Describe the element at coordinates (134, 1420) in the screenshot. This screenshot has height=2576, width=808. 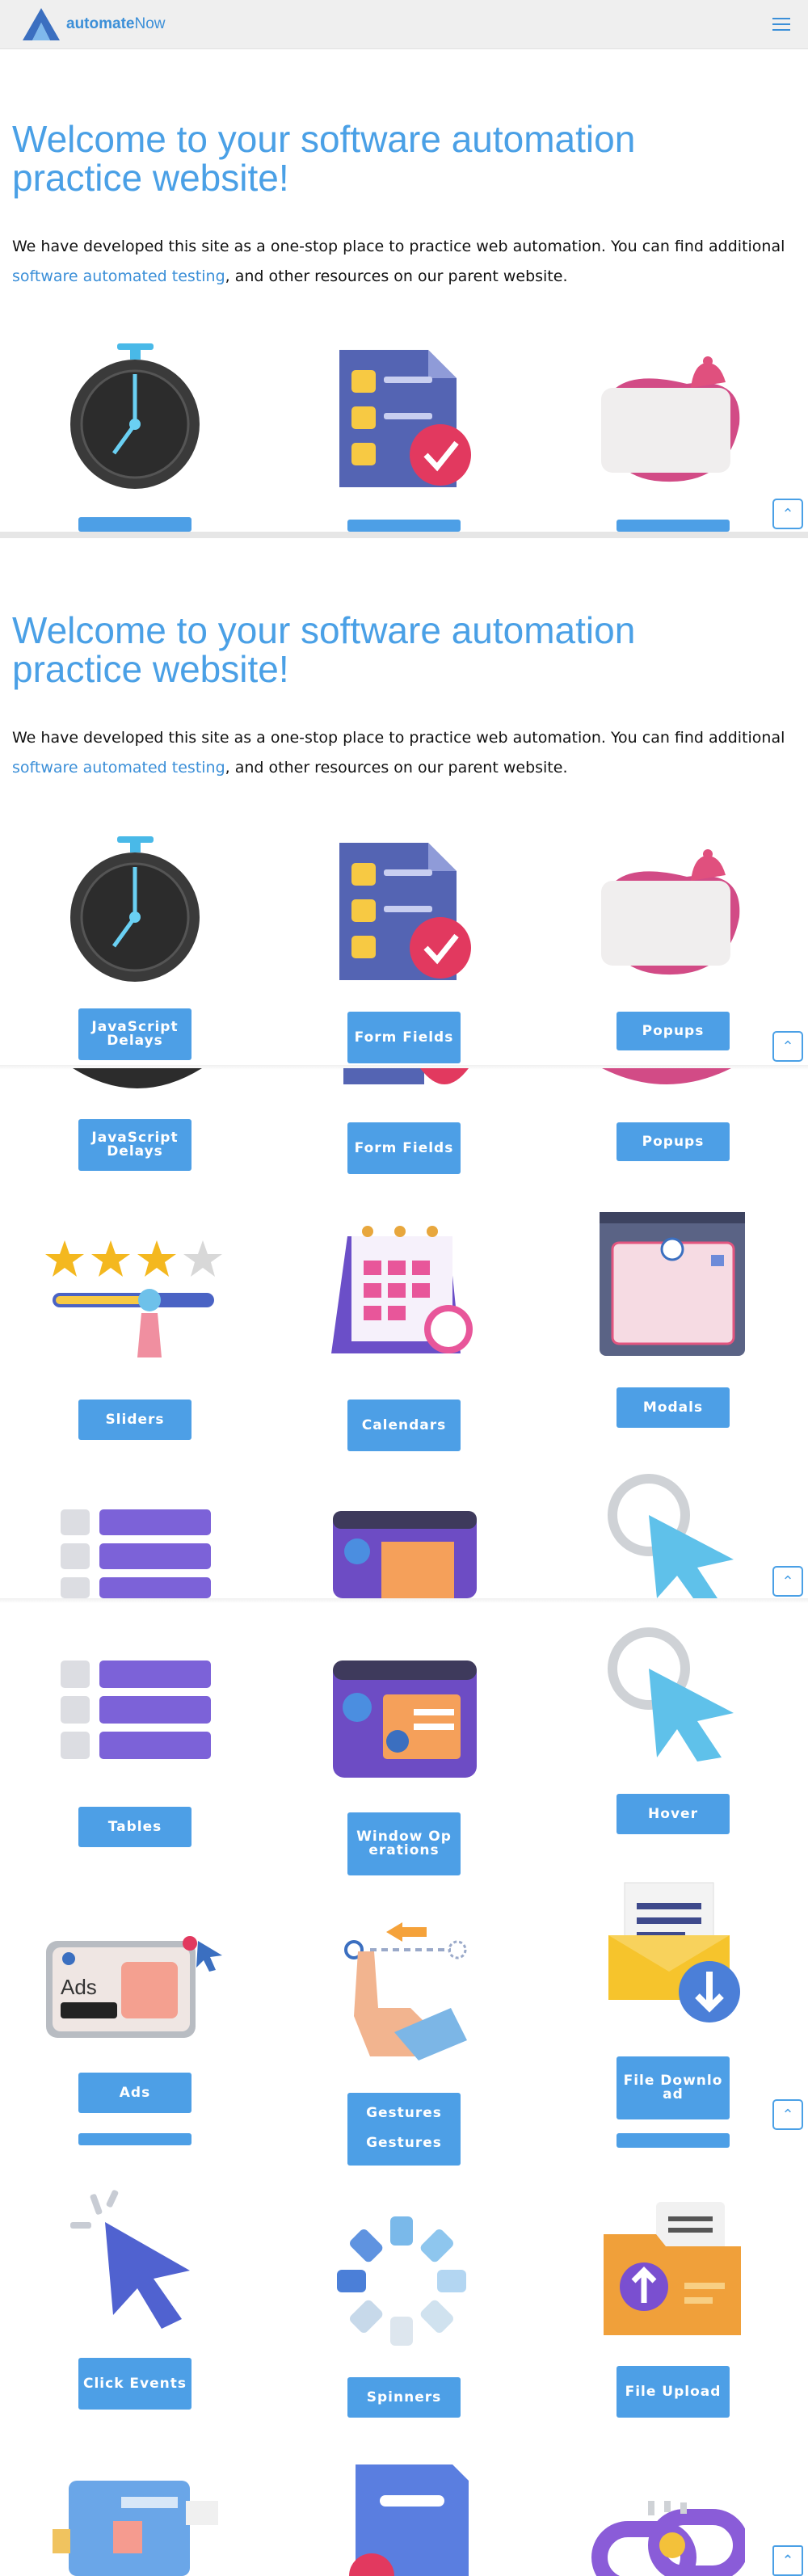
I see `sliders-button: Sliders` at that location.